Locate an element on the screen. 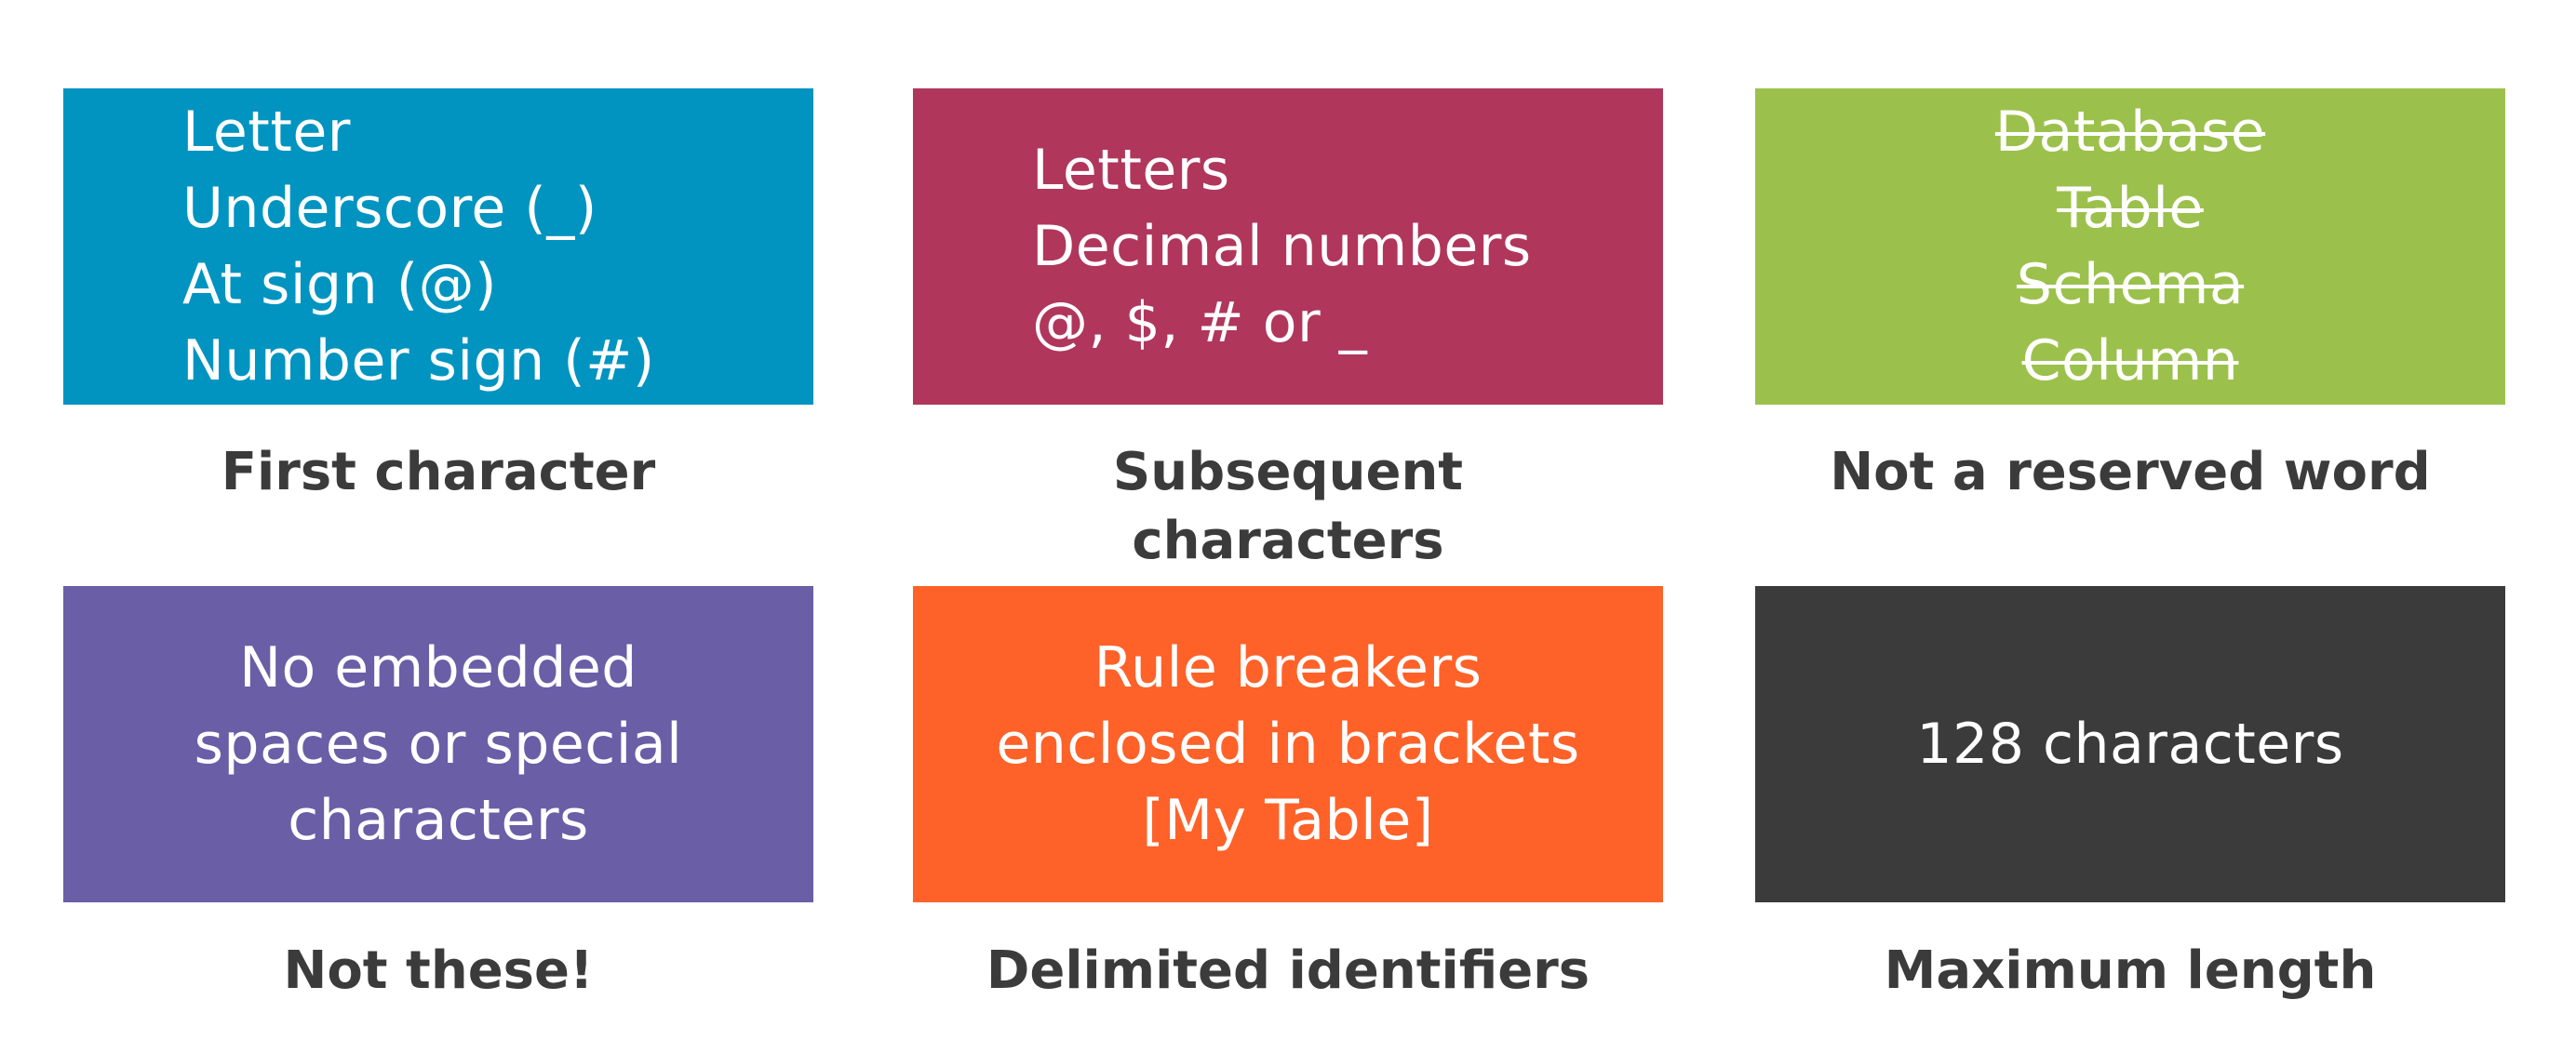  card-line: No embedded is located at coordinates (438, 667).